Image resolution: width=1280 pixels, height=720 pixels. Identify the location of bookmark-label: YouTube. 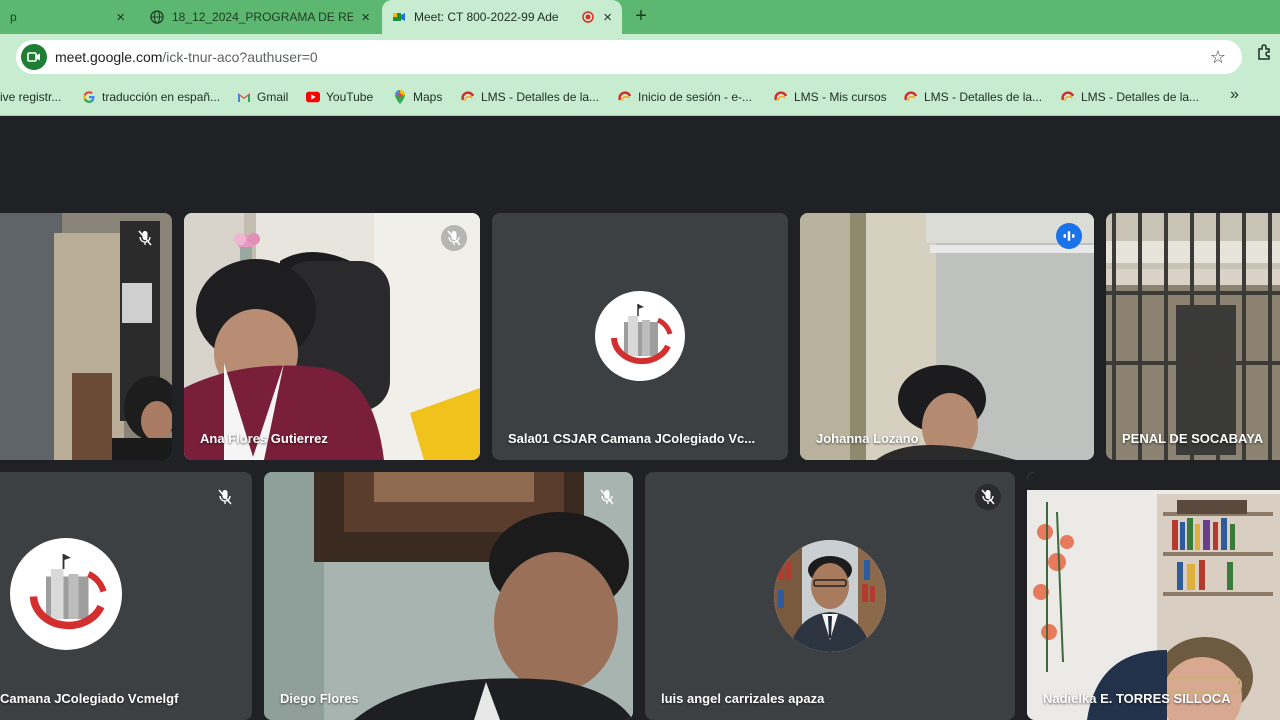
(350, 97).